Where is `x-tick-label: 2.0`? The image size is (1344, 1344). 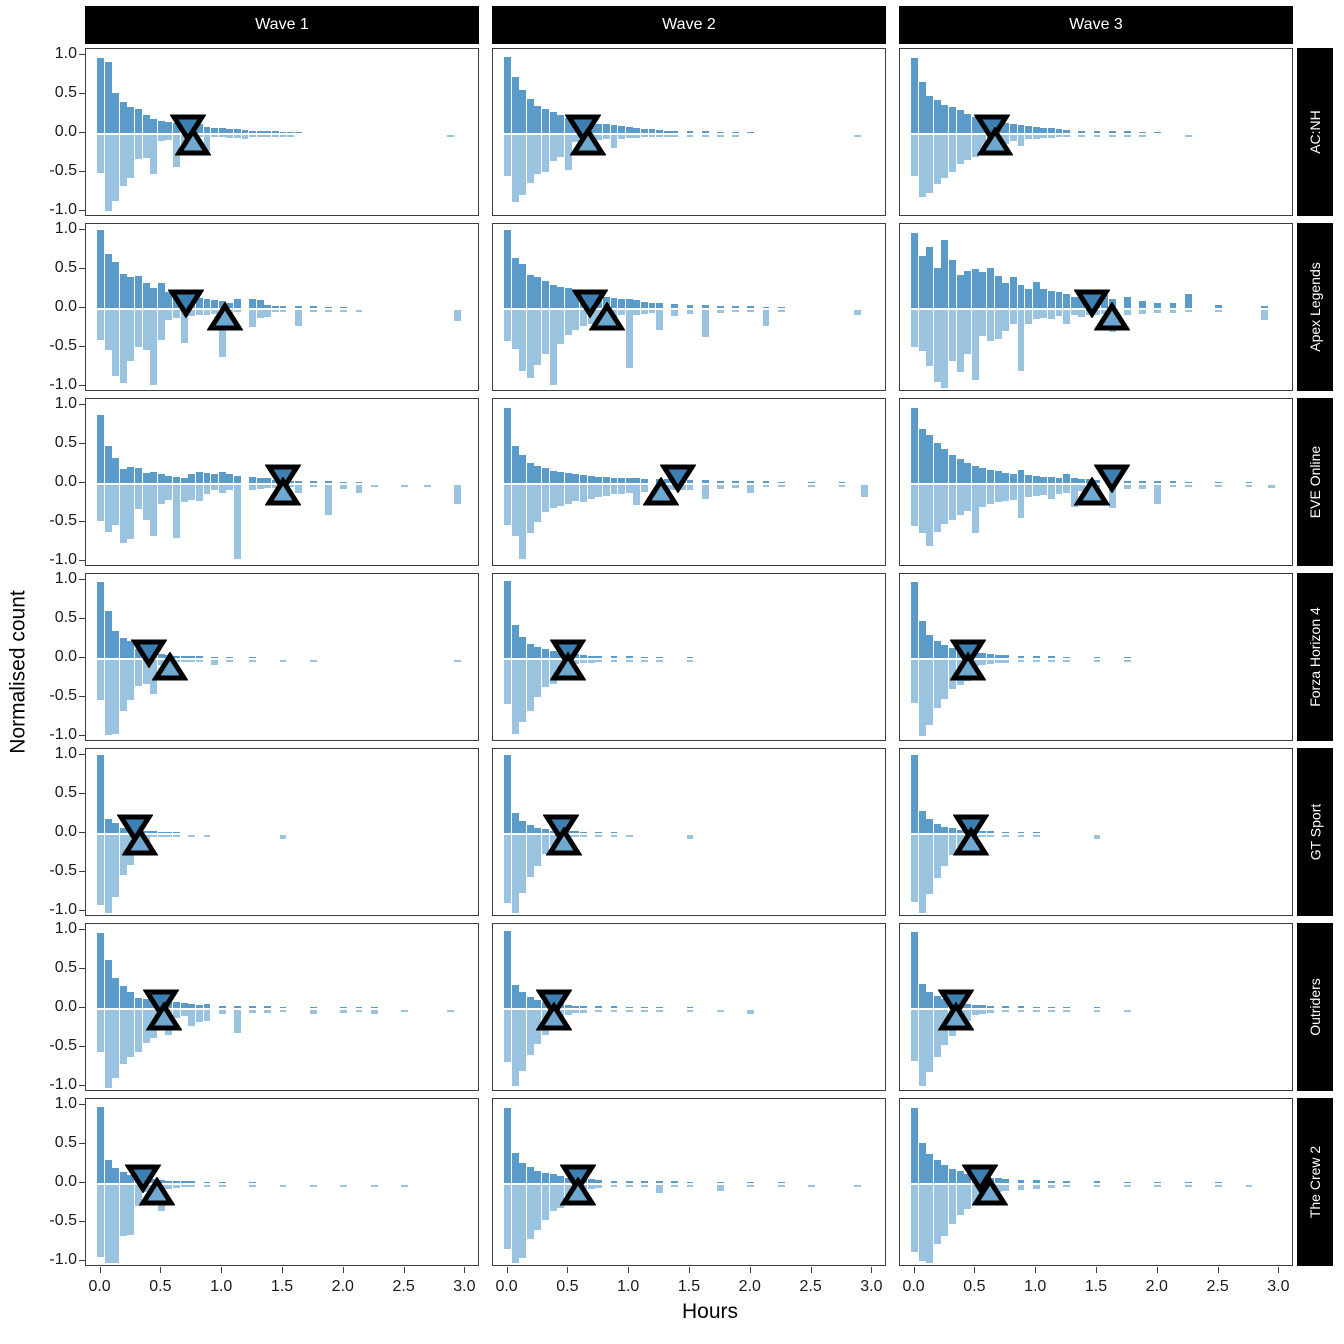 x-tick-label: 2.0 is located at coordinates (1156, 1286).